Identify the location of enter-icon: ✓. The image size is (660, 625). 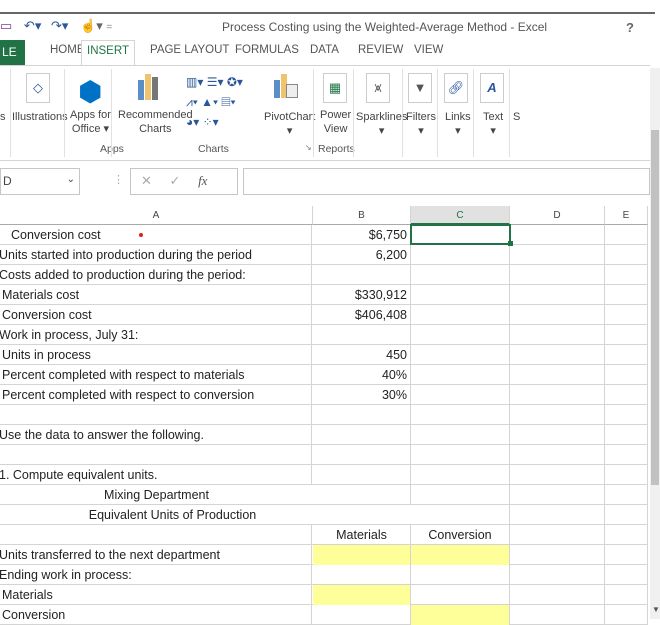
(175, 180).